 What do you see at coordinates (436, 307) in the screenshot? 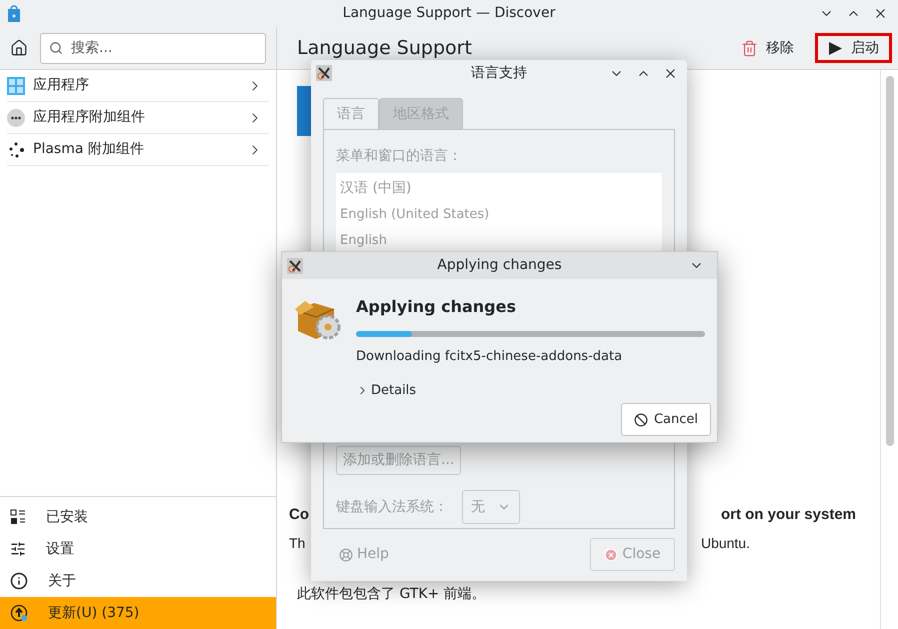
I see `progress-heading: Applying changes` at bounding box center [436, 307].